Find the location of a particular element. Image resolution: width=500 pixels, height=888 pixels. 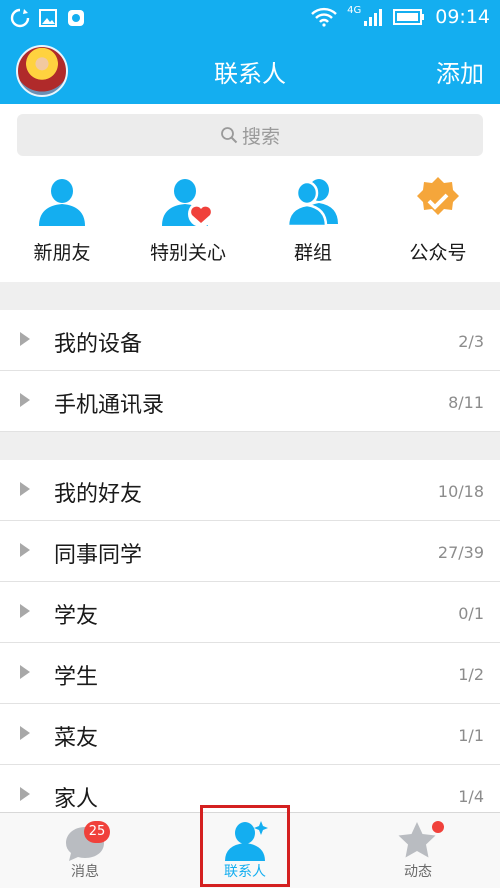

group-count: 0/1 is located at coordinates (471, 613).